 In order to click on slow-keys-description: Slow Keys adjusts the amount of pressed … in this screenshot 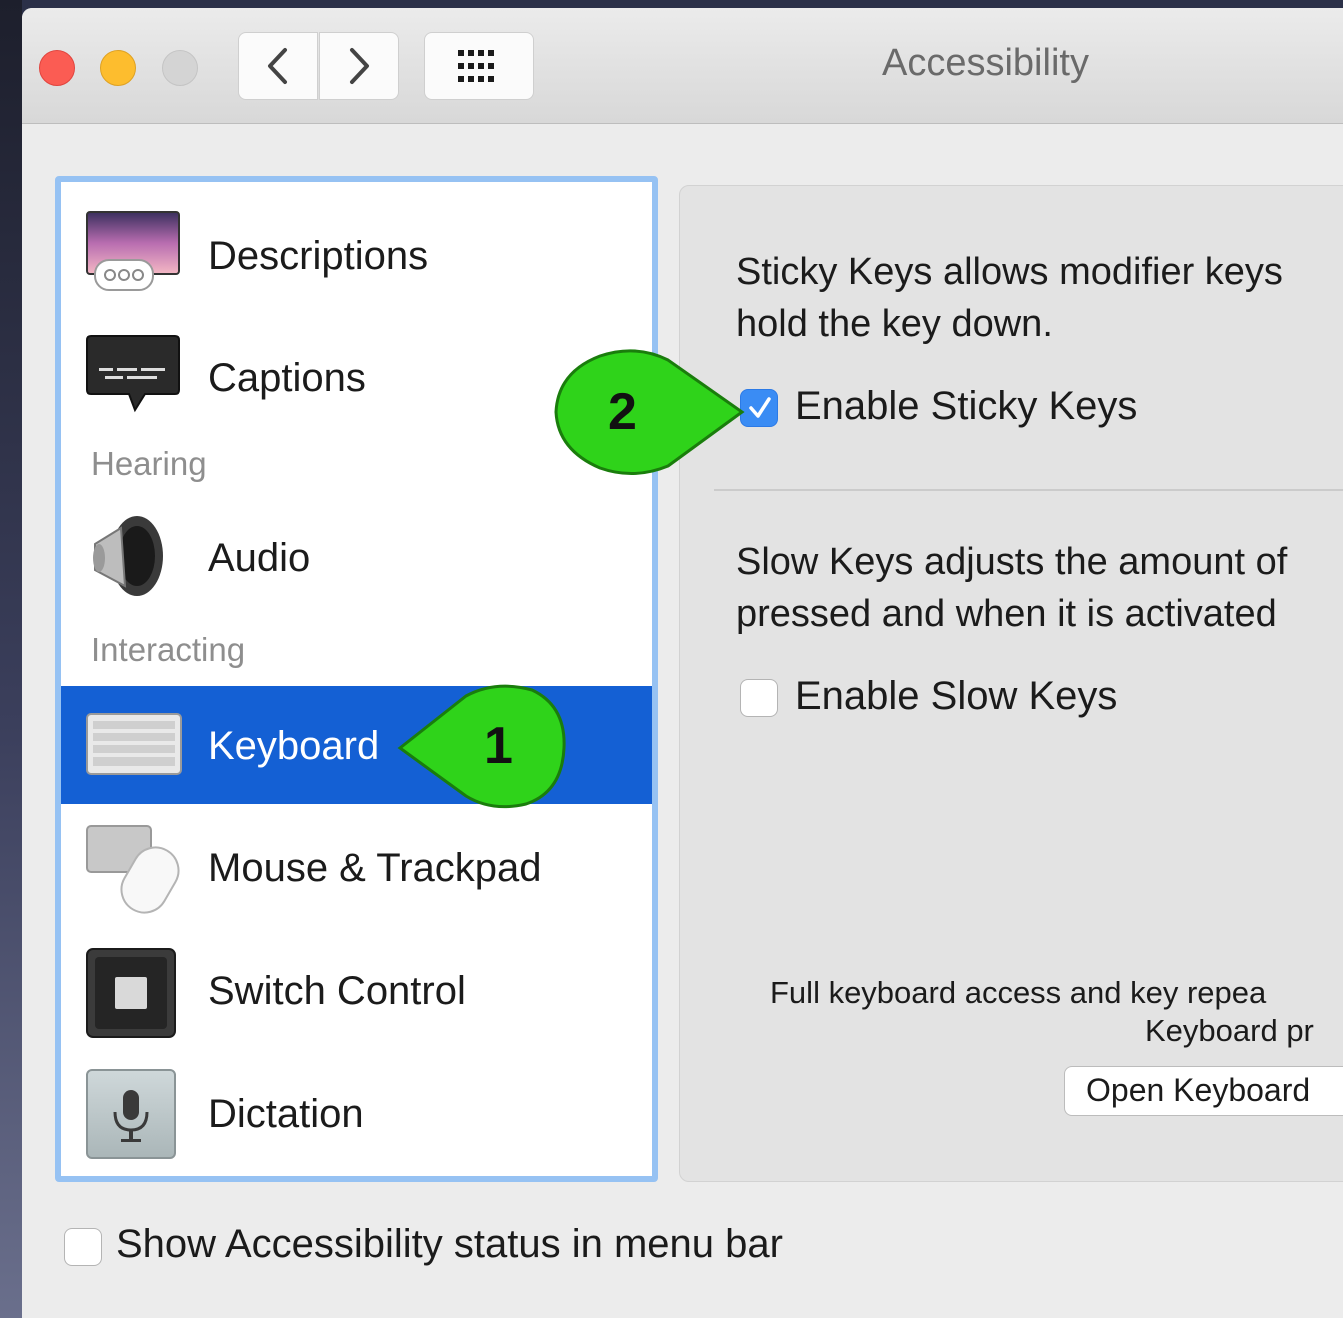, I will do `click(1011, 588)`.